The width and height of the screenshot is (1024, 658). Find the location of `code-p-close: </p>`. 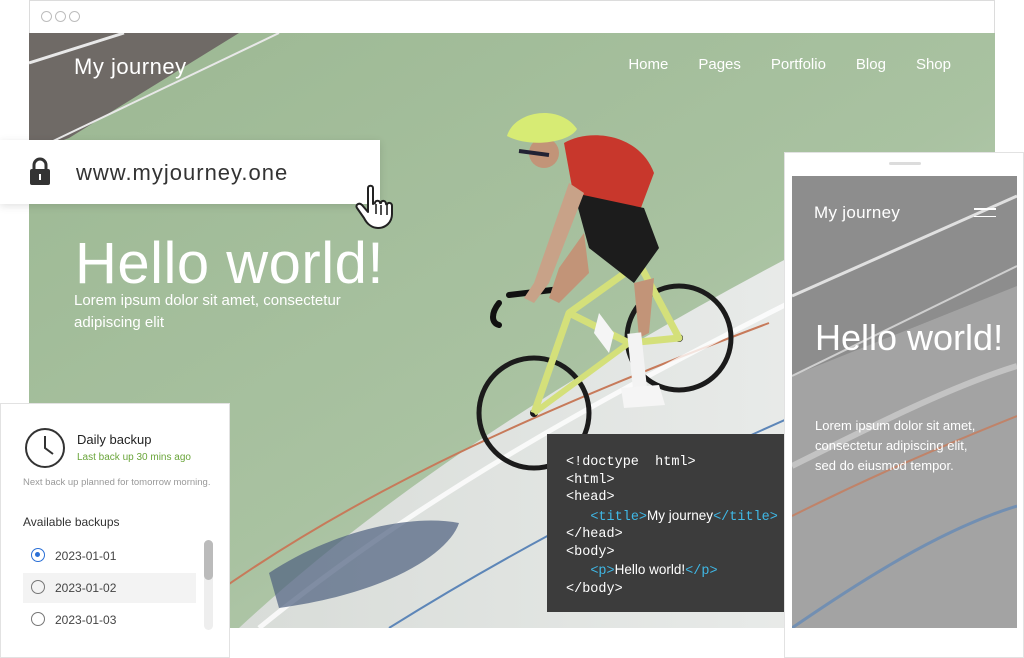

code-p-close: </p> is located at coordinates (701, 571).